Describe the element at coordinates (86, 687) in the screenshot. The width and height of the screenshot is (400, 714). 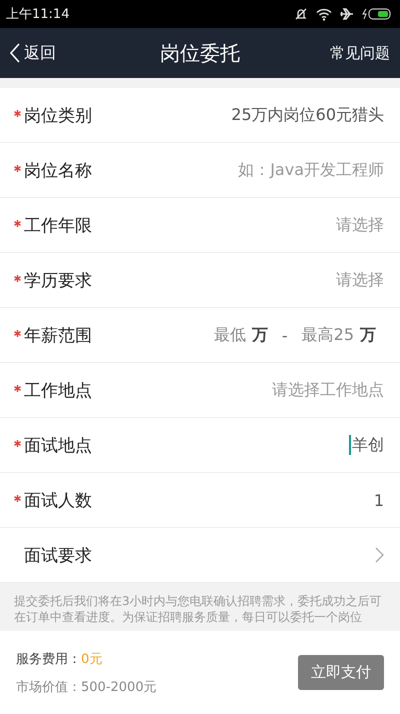
I see `market-value: 市场价值：500-2000元` at that location.